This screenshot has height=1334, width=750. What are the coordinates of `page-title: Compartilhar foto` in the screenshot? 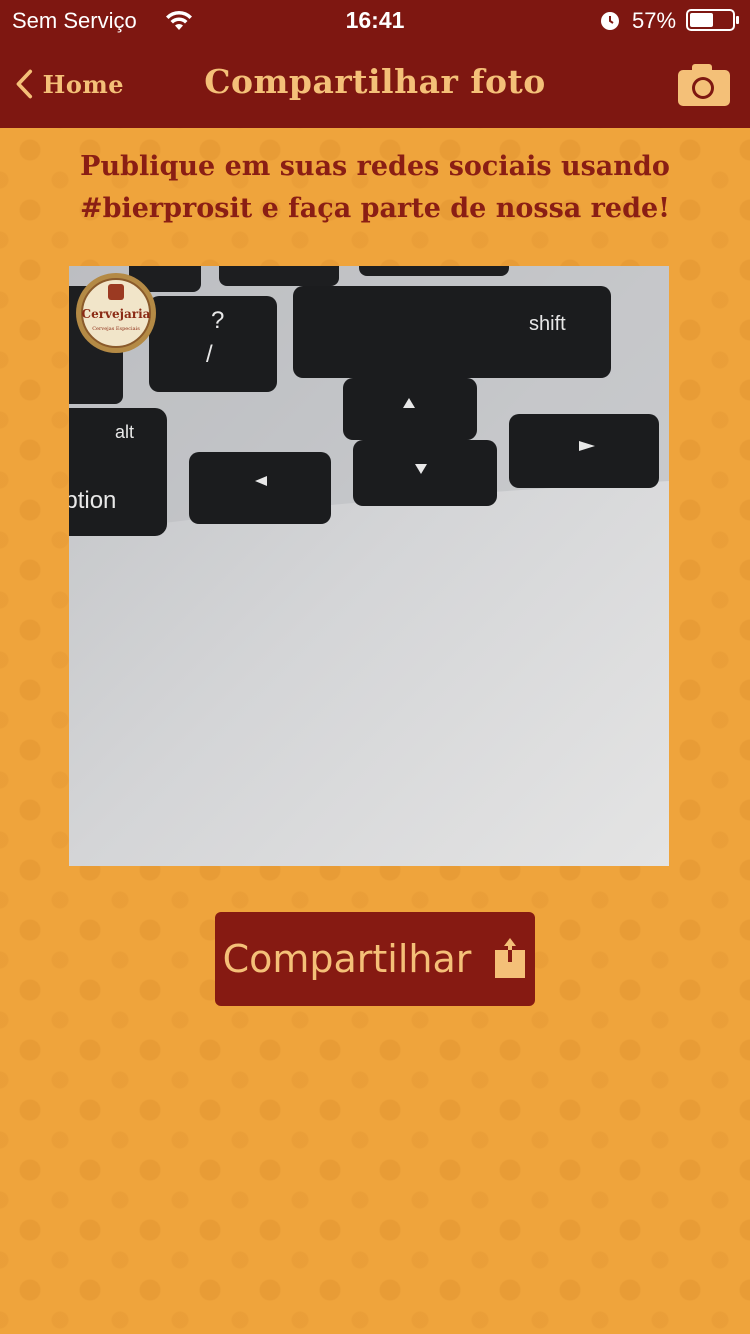 It's located at (375, 81).